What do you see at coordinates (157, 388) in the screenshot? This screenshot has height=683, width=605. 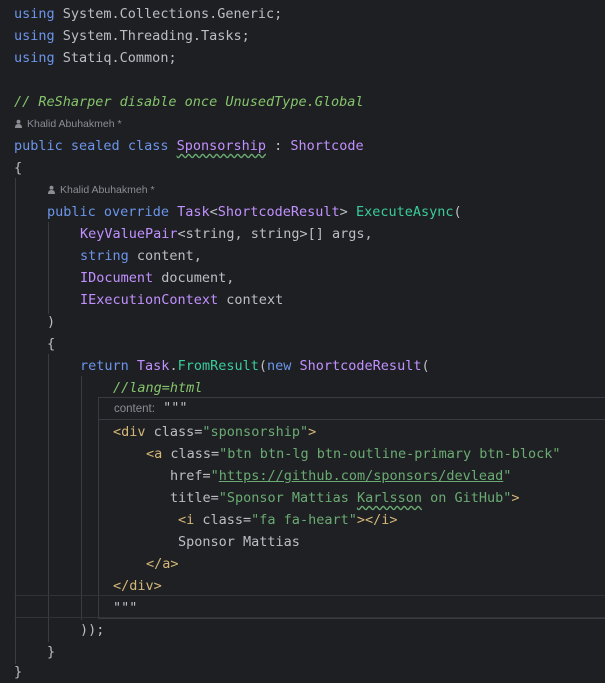 I see `lang-comment: //lang=html` at bounding box center [157, 388].